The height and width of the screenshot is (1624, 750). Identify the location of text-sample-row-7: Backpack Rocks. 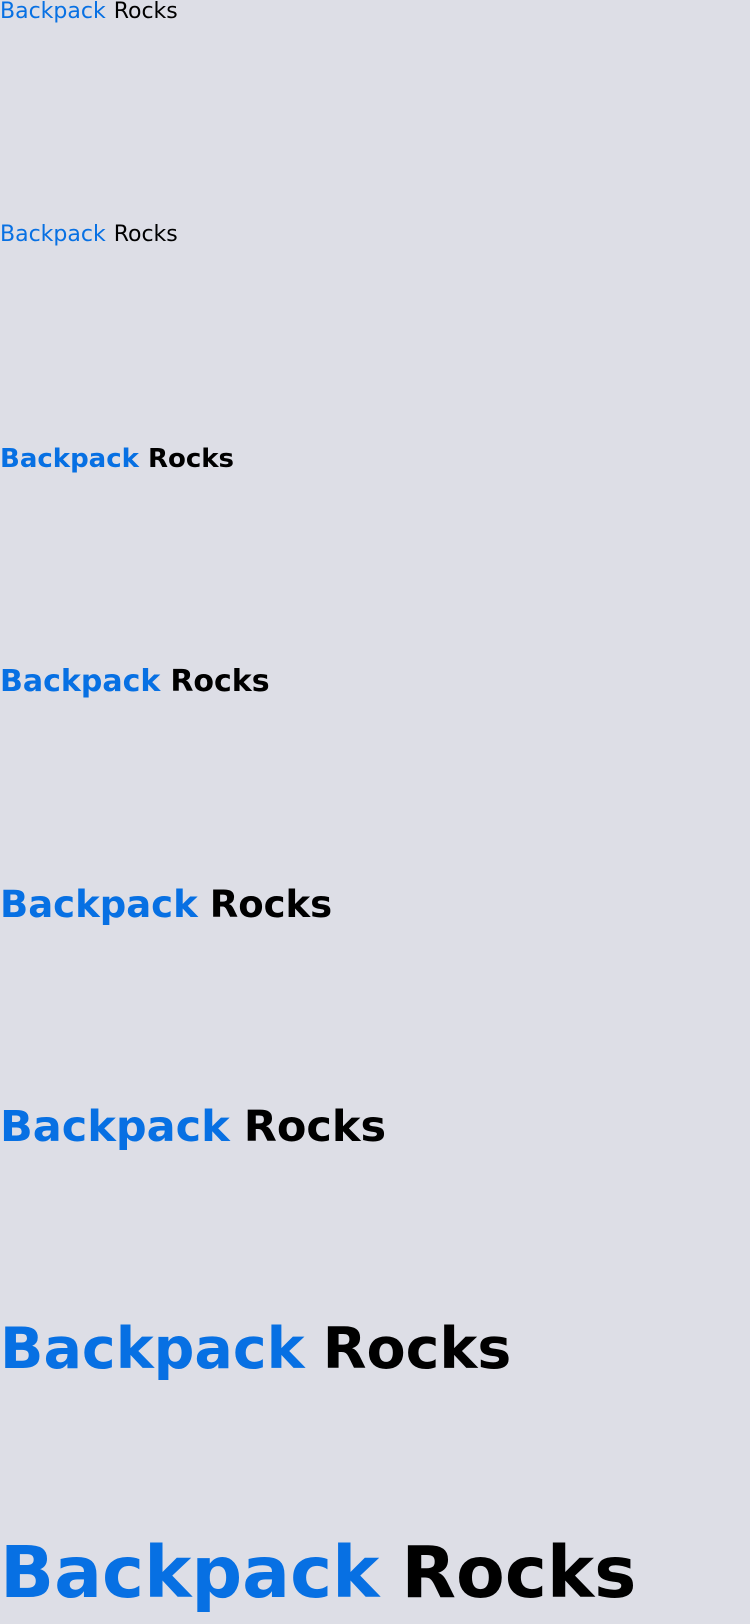
(255, 1349).